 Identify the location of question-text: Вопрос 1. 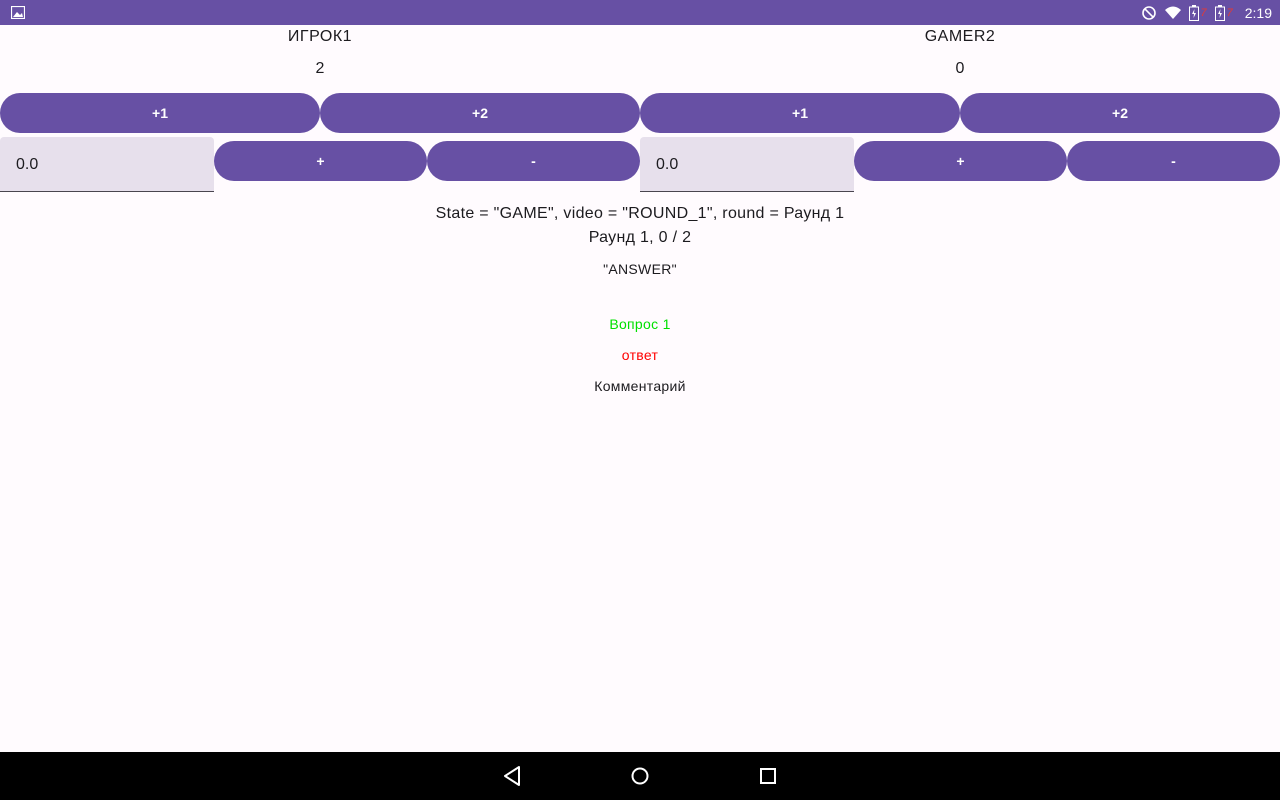
(640, 324).